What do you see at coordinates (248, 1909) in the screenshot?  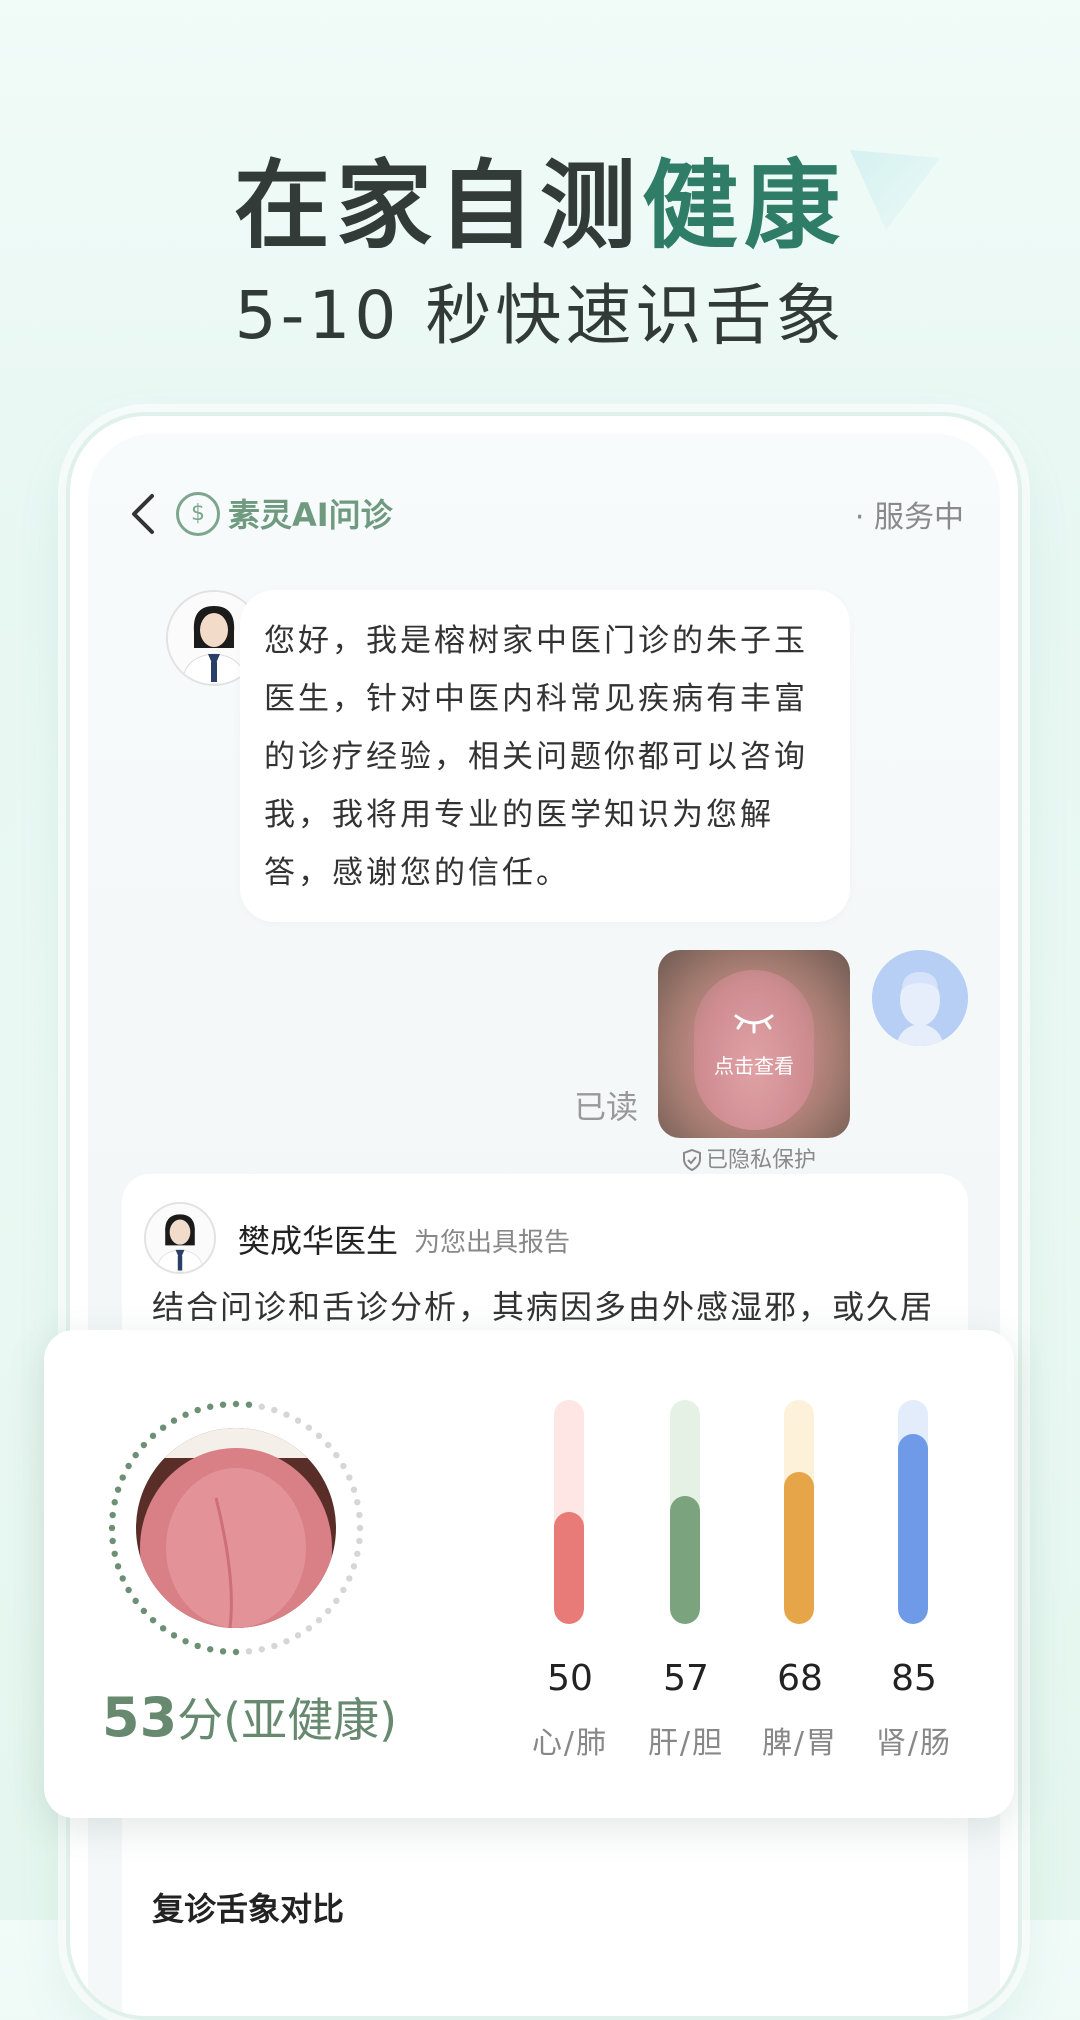 I see `followup-comparison-title: 复诊舌象对比` at bounding box center [248, 1909].